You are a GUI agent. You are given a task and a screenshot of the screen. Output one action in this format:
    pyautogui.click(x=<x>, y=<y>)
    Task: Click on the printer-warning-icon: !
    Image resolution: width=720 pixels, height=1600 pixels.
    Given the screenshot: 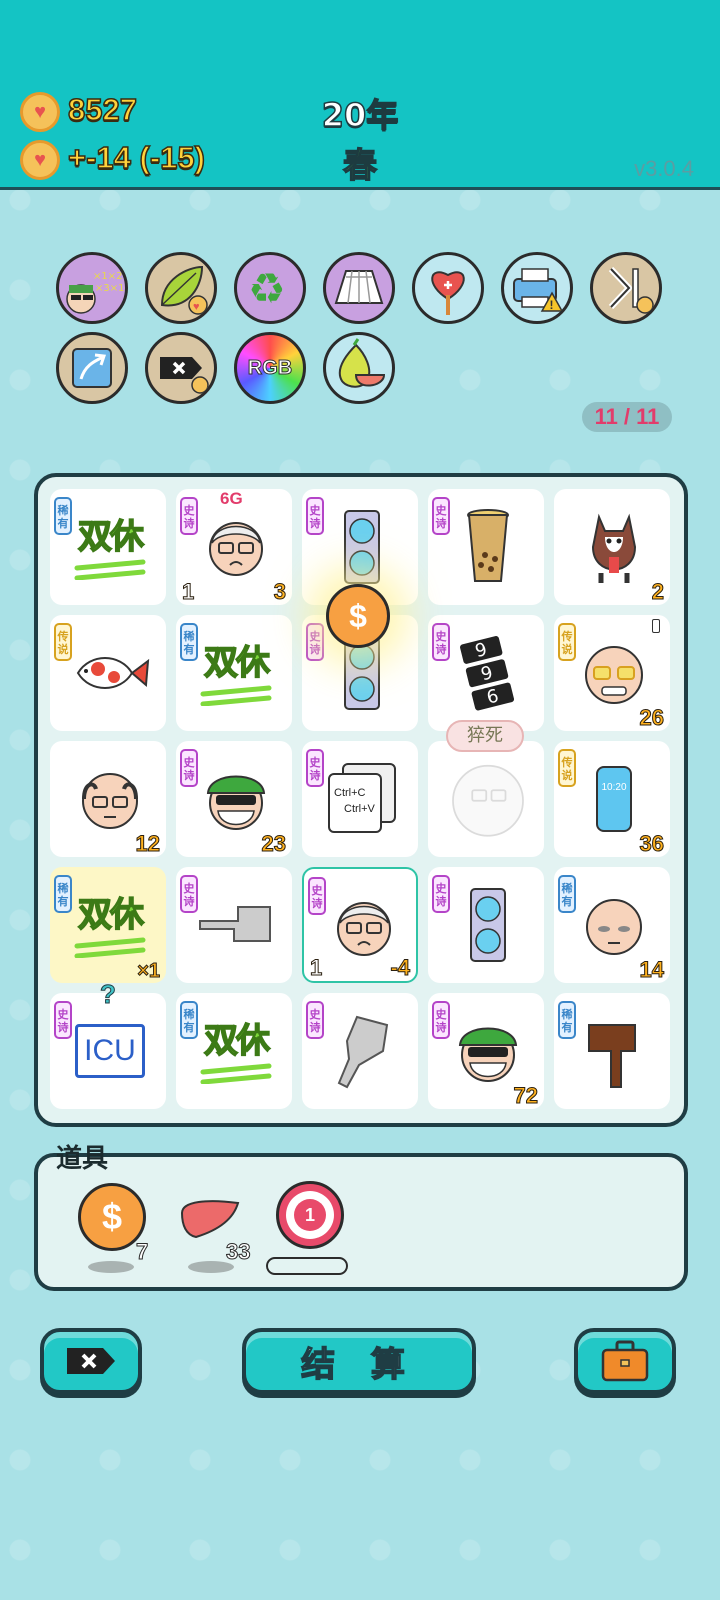 What is the action you would take?
    pyautogui.click(x=537, y=288)
    